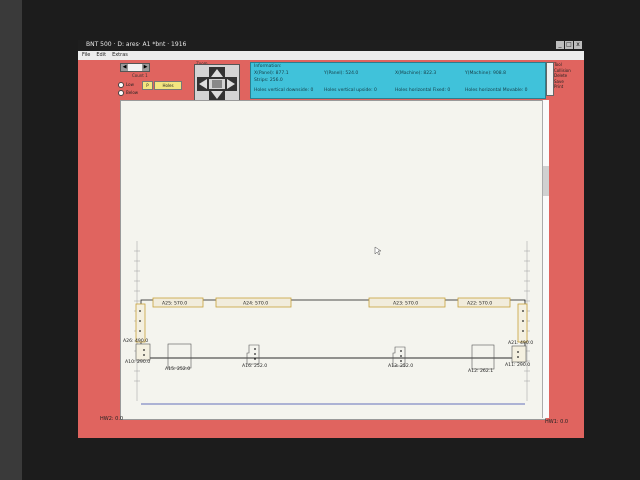 The height and width of the screenshot is (480, 640). What do you see at coordinates (550, 79) in the screenshot?
I see `info-scrollbar` at bounding box center [550, 79].